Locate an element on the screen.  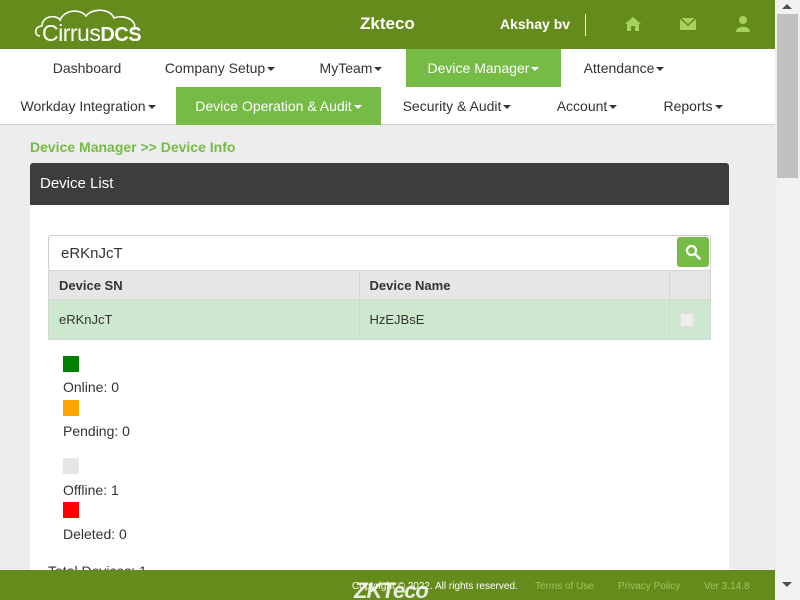
nav-company-setup: Company Setup is located at coordinates (220, 68).